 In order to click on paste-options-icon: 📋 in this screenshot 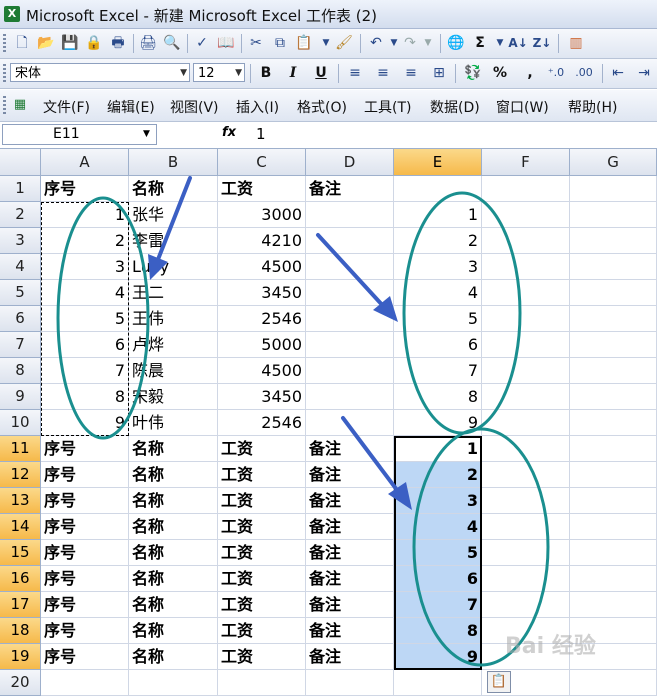, I will do `click(499, 682)`.